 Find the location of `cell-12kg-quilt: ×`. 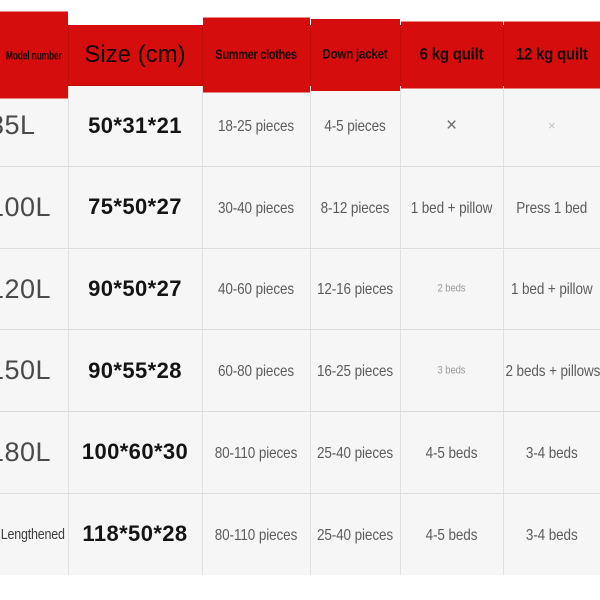

cell-12kg-quilt: × is located at coordinates (551, 126).